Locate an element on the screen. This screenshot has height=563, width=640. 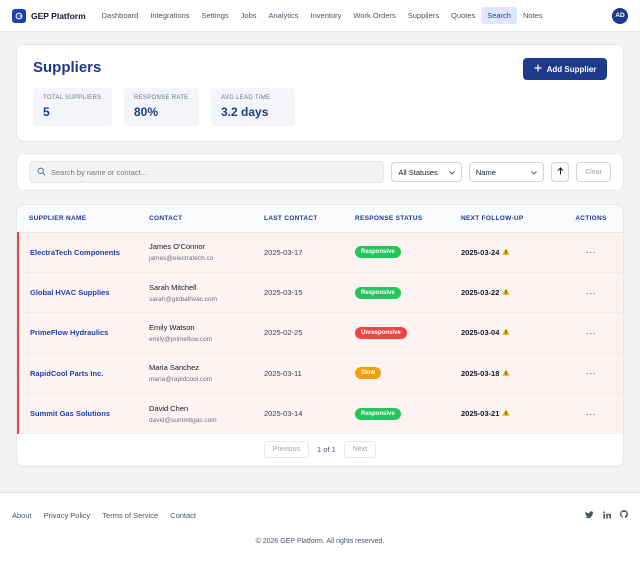
next-follow-up-cell: 2025-03-24 is located at coordinates (510, 252).